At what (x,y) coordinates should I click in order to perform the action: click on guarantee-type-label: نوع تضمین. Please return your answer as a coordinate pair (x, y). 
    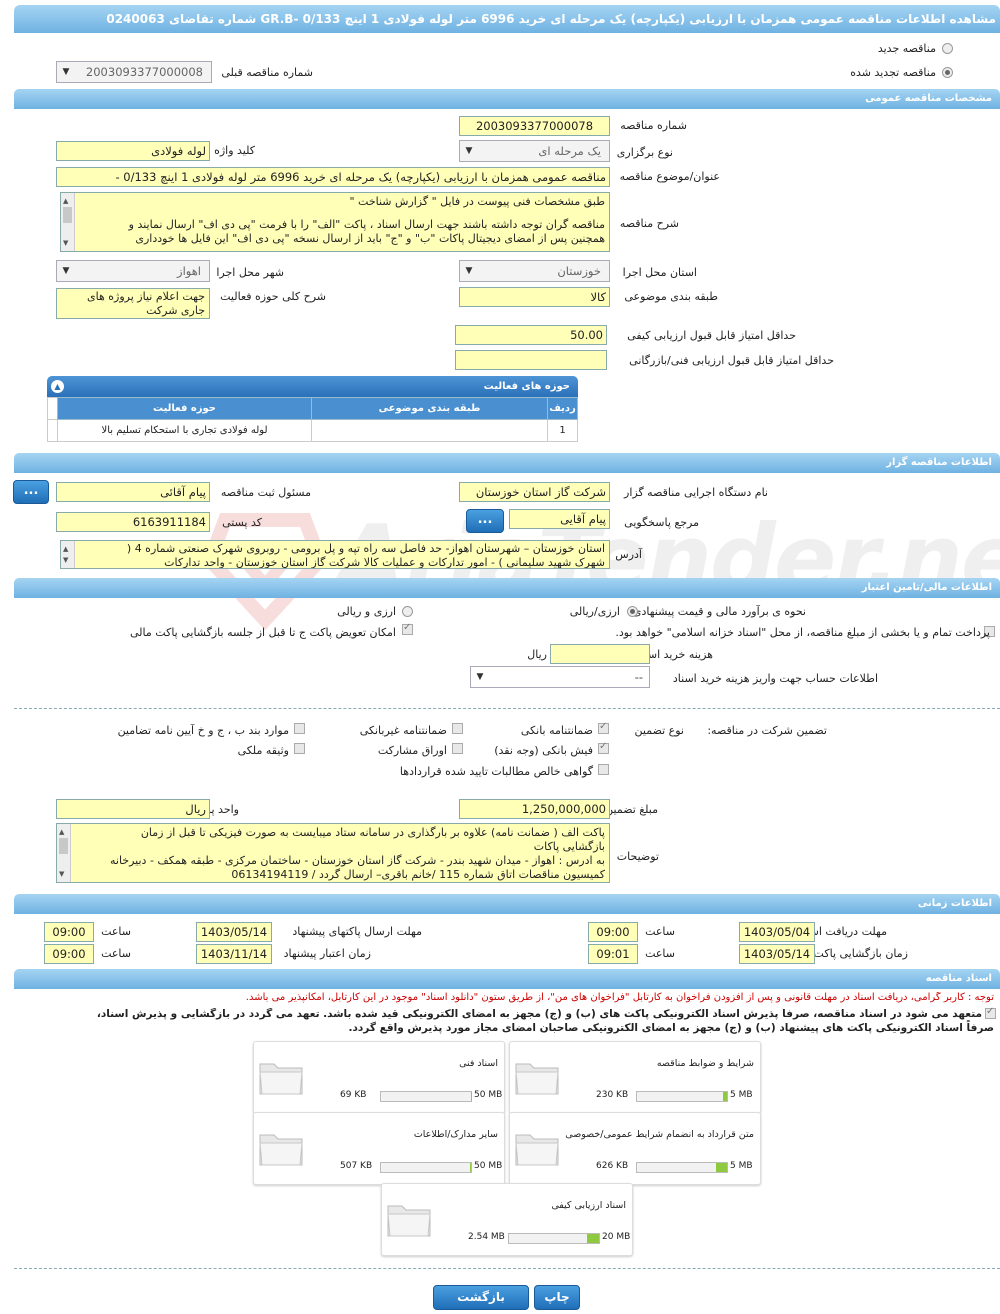
    Looking at the image, I should click on (659, 730).